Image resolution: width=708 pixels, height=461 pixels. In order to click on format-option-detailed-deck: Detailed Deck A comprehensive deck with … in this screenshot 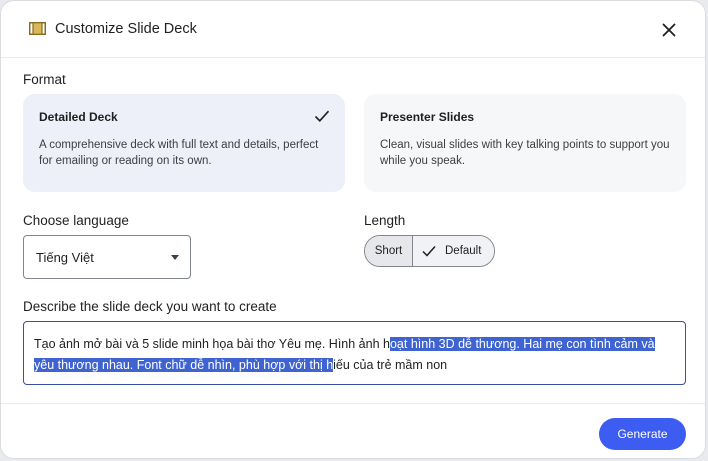, I will do `click(184, 143)`.